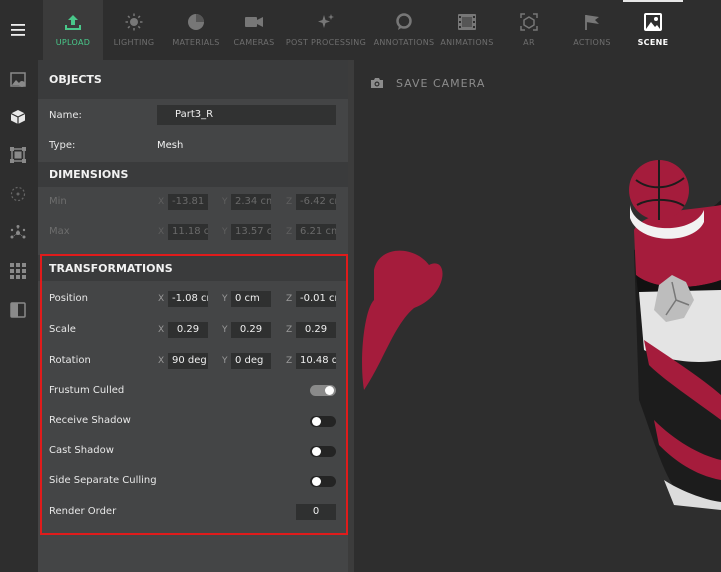  I want to click on min-row: Min X -13.81 cm Y 2.34 cm Z -6.42 cm, so click(193, 202).